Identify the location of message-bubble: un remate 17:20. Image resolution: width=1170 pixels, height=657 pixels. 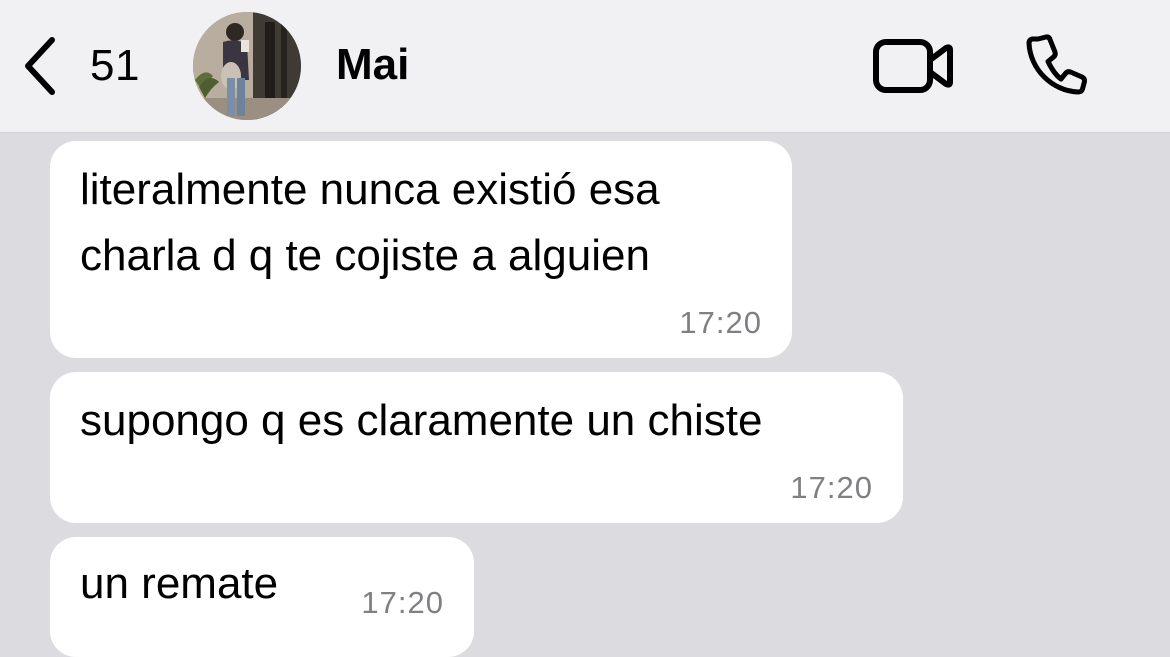
(262, 597).